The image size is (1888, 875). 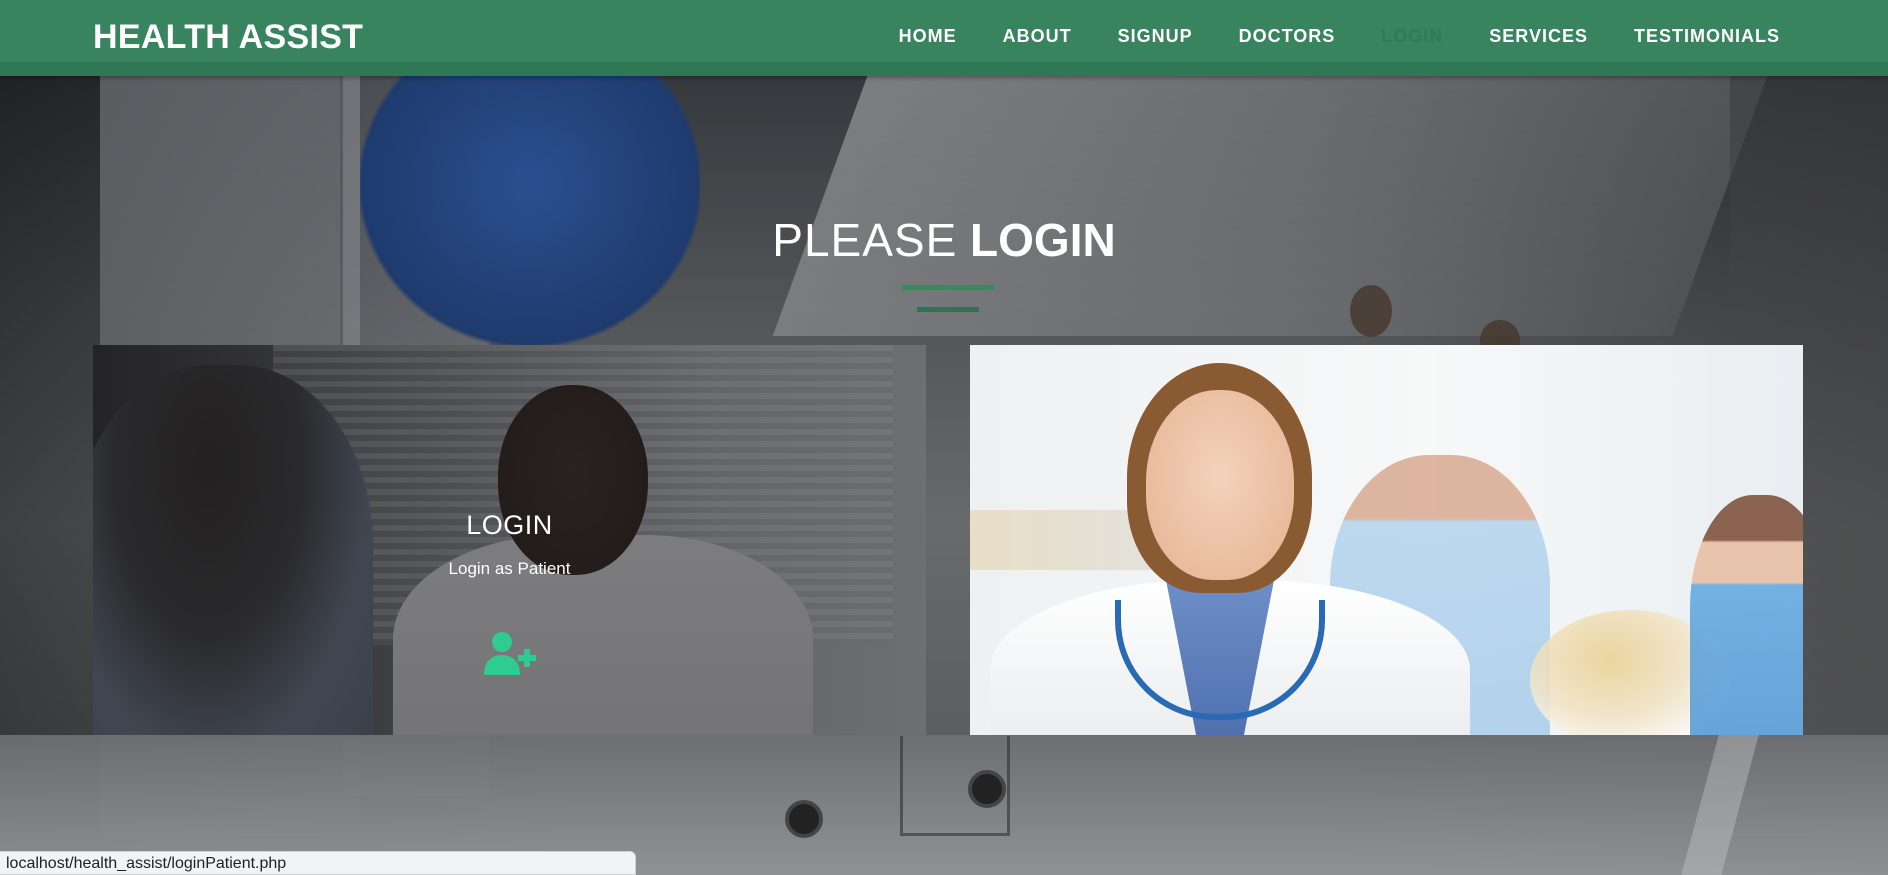 What do you see at coordinates (228, 37) in the screenshot?
I see `brand-logo: HEALTH ASSIST` at bounding box center [228, 37].